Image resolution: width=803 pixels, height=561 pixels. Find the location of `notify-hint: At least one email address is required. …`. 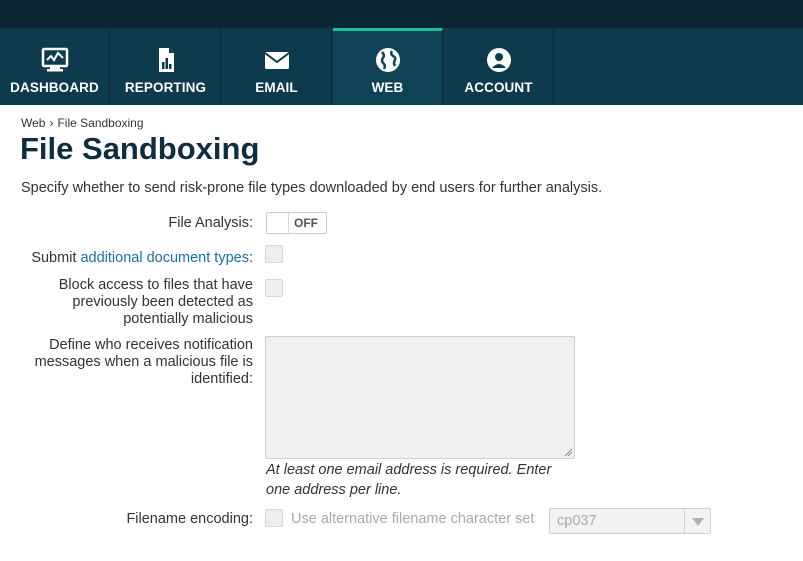

notify-hint: At least one email address is required. … is located at coordinates (409, 480).